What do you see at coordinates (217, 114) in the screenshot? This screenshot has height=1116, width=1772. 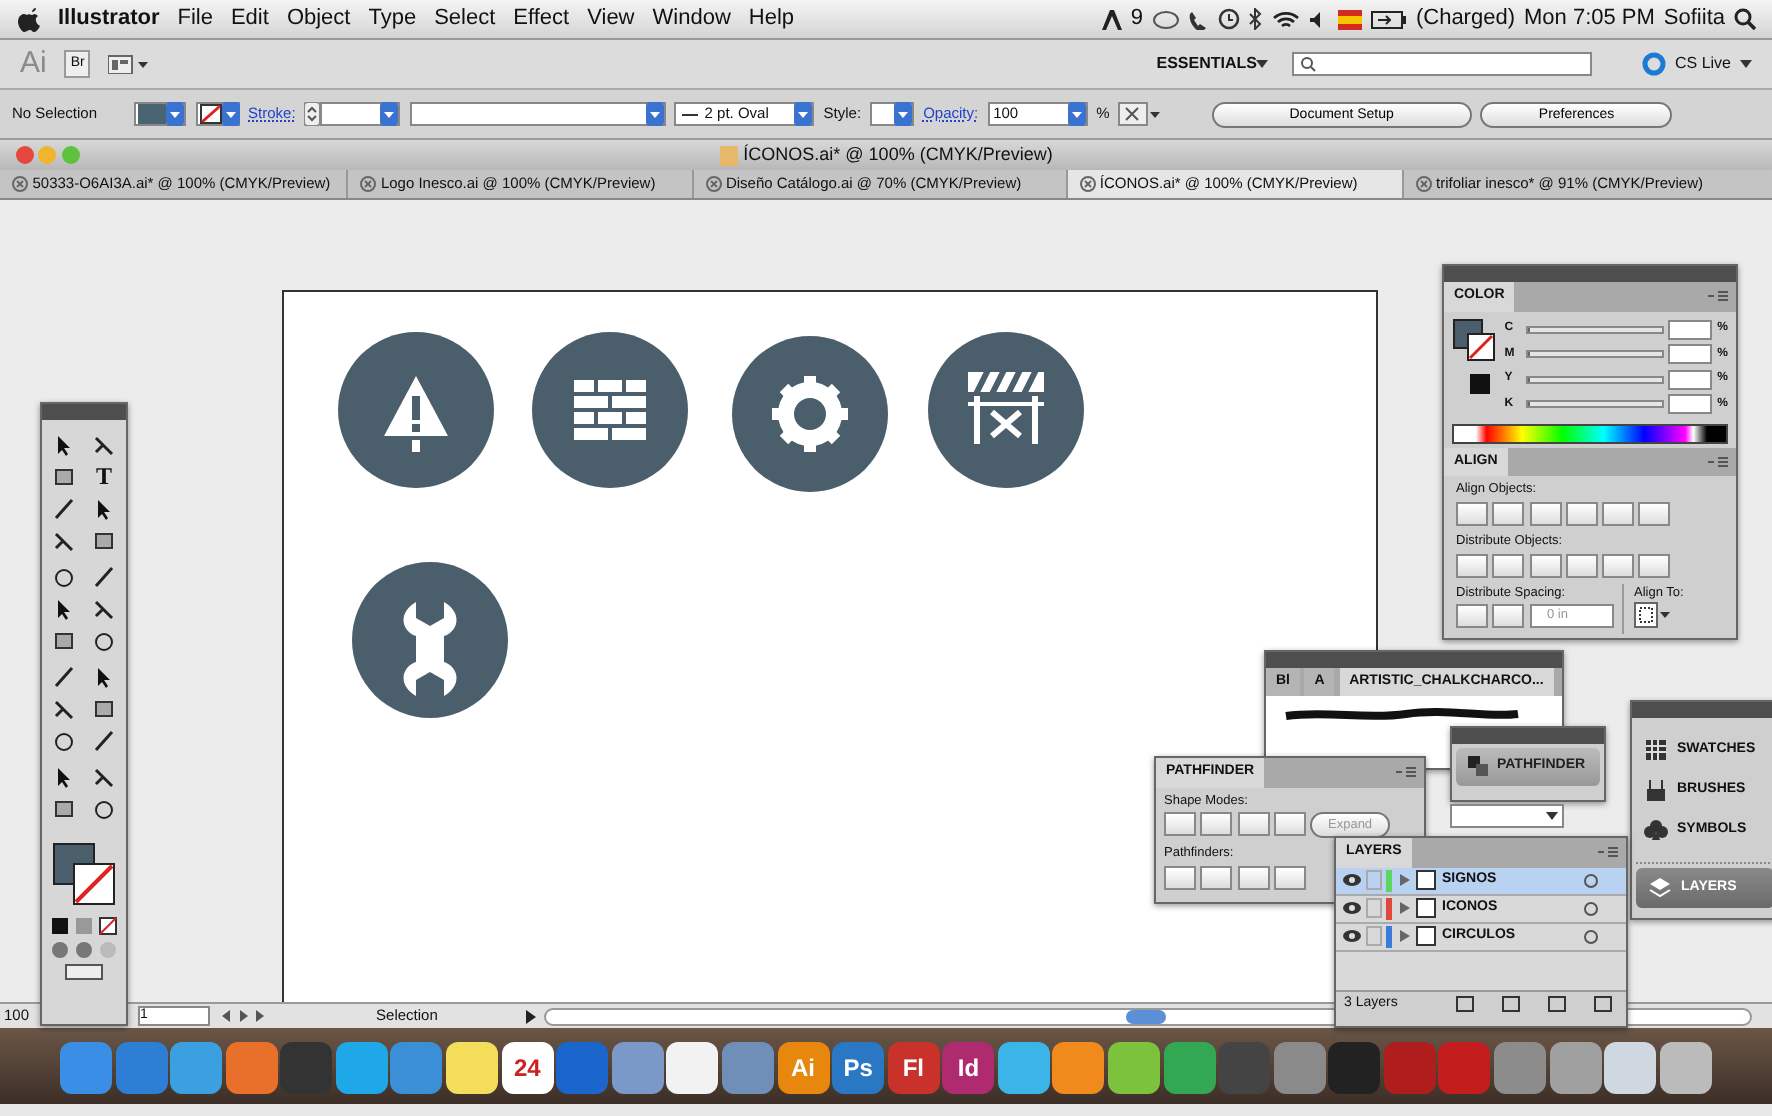 I see `stroke-color-dropdown` at bounding box center [217, 114].